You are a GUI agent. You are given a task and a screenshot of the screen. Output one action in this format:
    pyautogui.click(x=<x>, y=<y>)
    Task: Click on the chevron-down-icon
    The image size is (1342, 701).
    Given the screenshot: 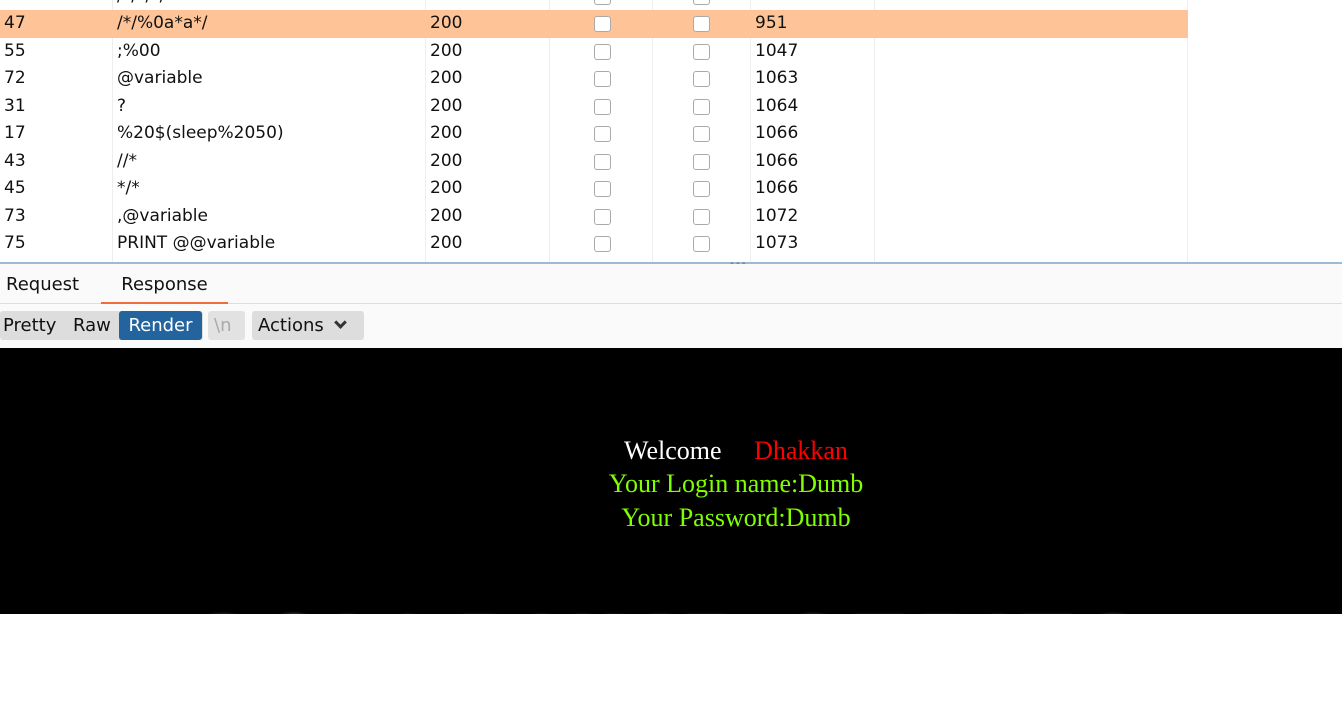 What is the action you would take?
    pyautogui.click(x=340, y=322)
    